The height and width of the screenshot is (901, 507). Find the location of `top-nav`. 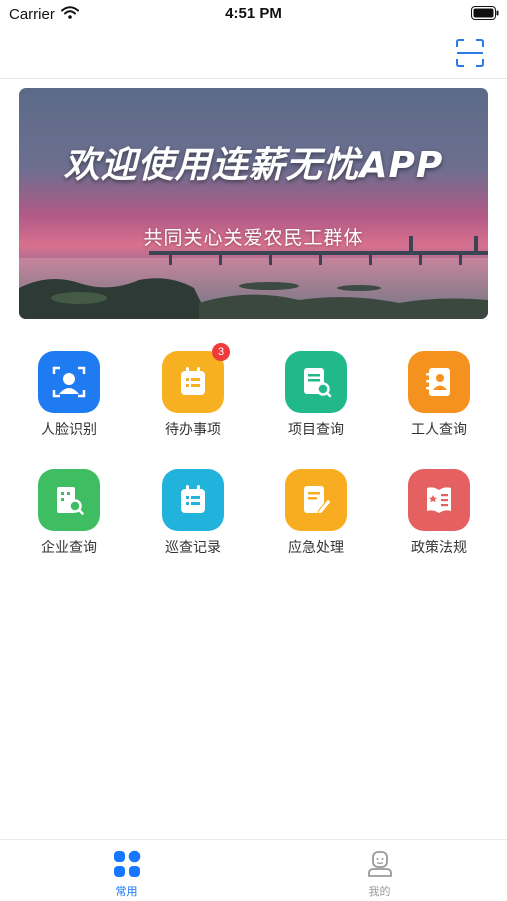

top-nav is located at coordinates (253, 53).